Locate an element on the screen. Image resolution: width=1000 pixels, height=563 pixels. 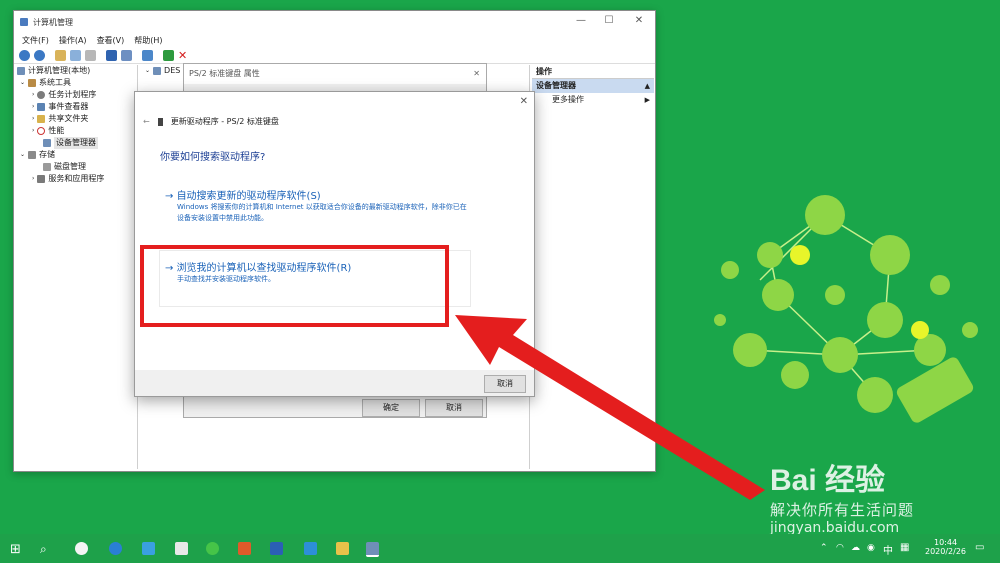
tree-item-label: 系统工具 is located at coordinates (55, 82).